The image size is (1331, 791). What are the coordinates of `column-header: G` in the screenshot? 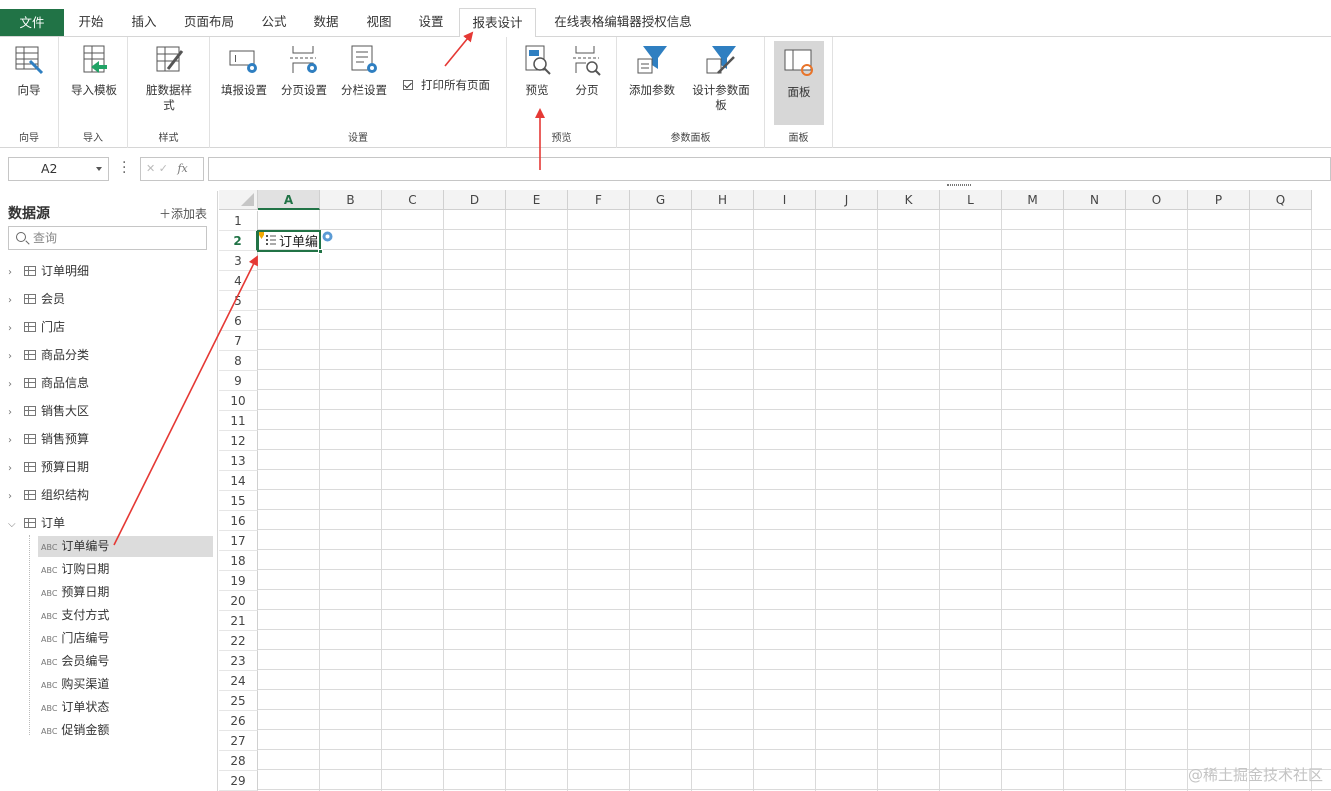 It's located at (661, 200).